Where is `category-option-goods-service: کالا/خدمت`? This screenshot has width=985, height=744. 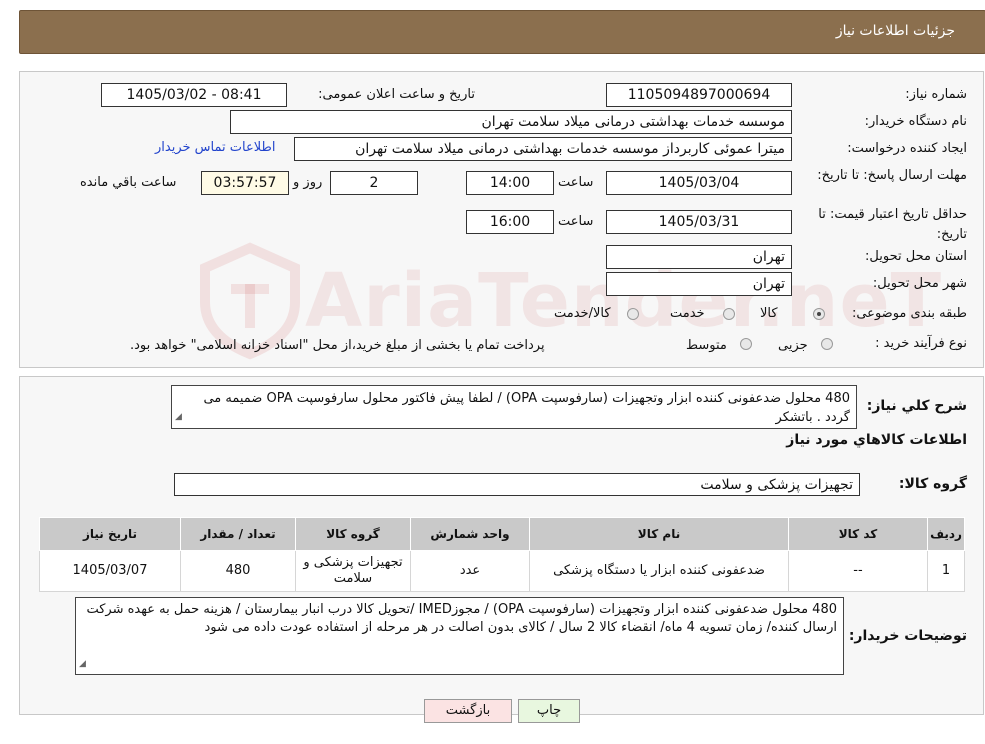 category-option-goods-service: کالا/خدمت is located at coordinates (582, 313).